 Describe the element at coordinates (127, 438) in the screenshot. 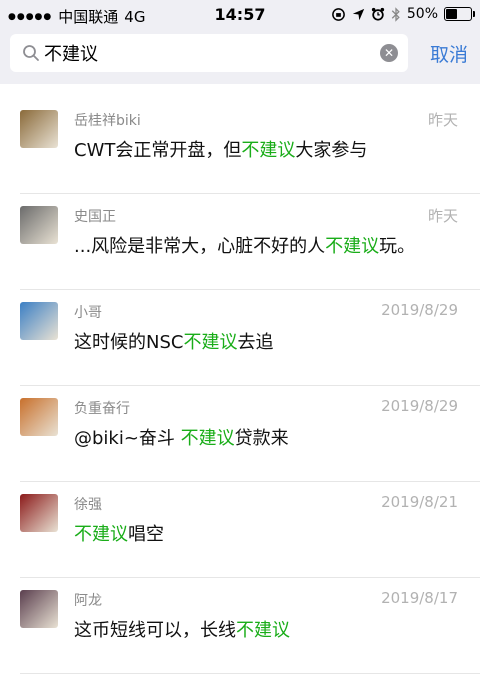

I see `message-text-before: @biki~奋斗` at that location.